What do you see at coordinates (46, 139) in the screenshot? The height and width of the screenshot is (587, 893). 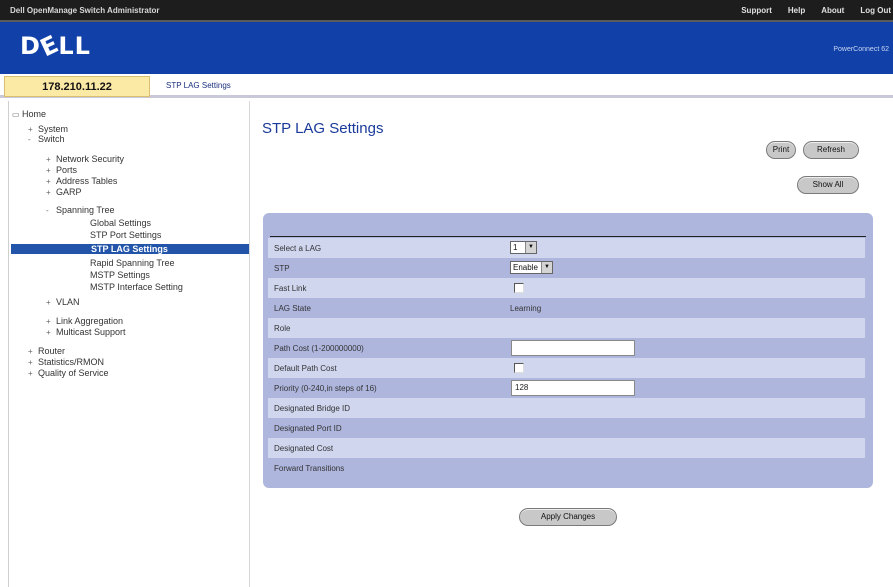 I see `tree-item-switch: - Switch` at bounding box center [46, 139].